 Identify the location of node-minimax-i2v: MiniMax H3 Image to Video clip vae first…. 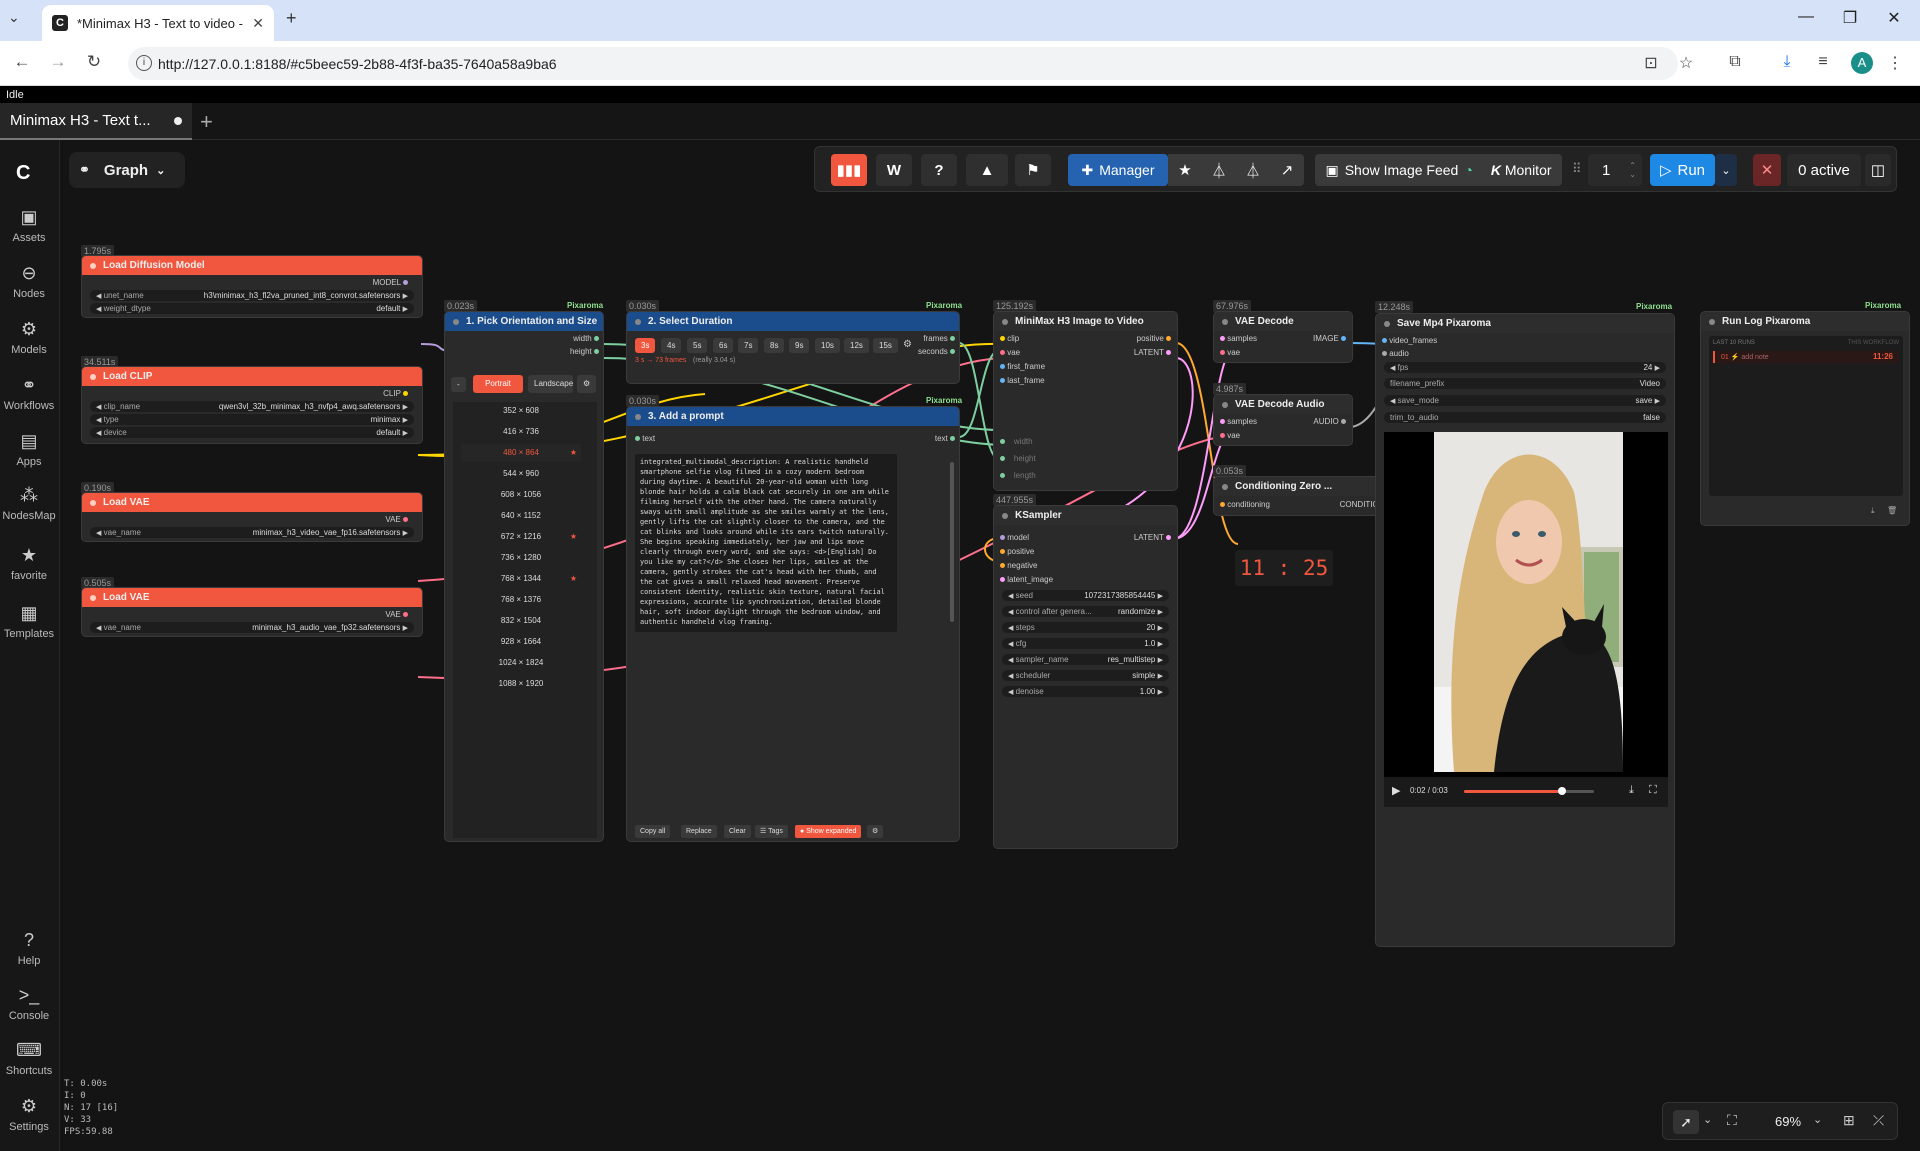
(1085, 401).